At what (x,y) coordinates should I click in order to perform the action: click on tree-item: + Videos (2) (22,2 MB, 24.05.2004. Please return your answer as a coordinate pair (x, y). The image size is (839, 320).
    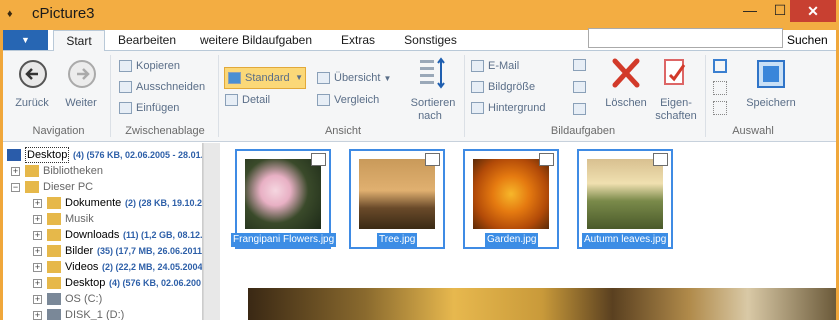
    Looking at the image, I should click on (103, 267).